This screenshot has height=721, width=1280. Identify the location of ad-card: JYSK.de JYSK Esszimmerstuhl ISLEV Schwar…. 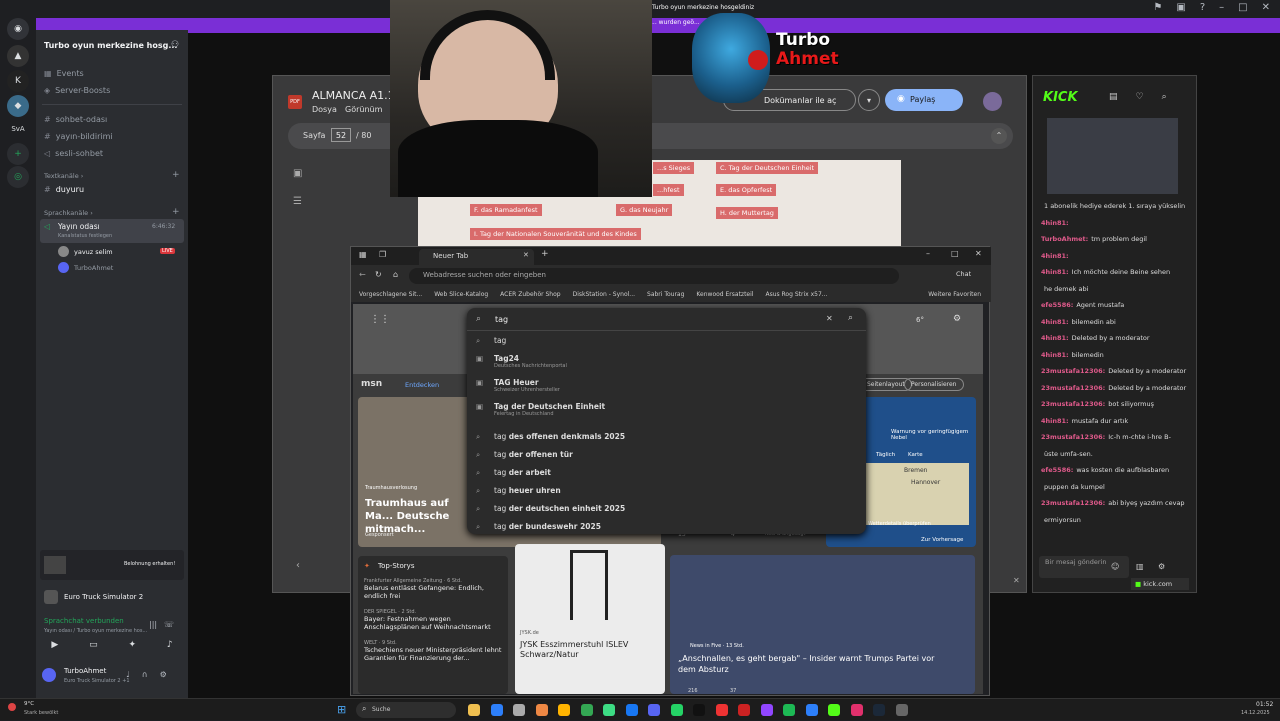
(590, 619).